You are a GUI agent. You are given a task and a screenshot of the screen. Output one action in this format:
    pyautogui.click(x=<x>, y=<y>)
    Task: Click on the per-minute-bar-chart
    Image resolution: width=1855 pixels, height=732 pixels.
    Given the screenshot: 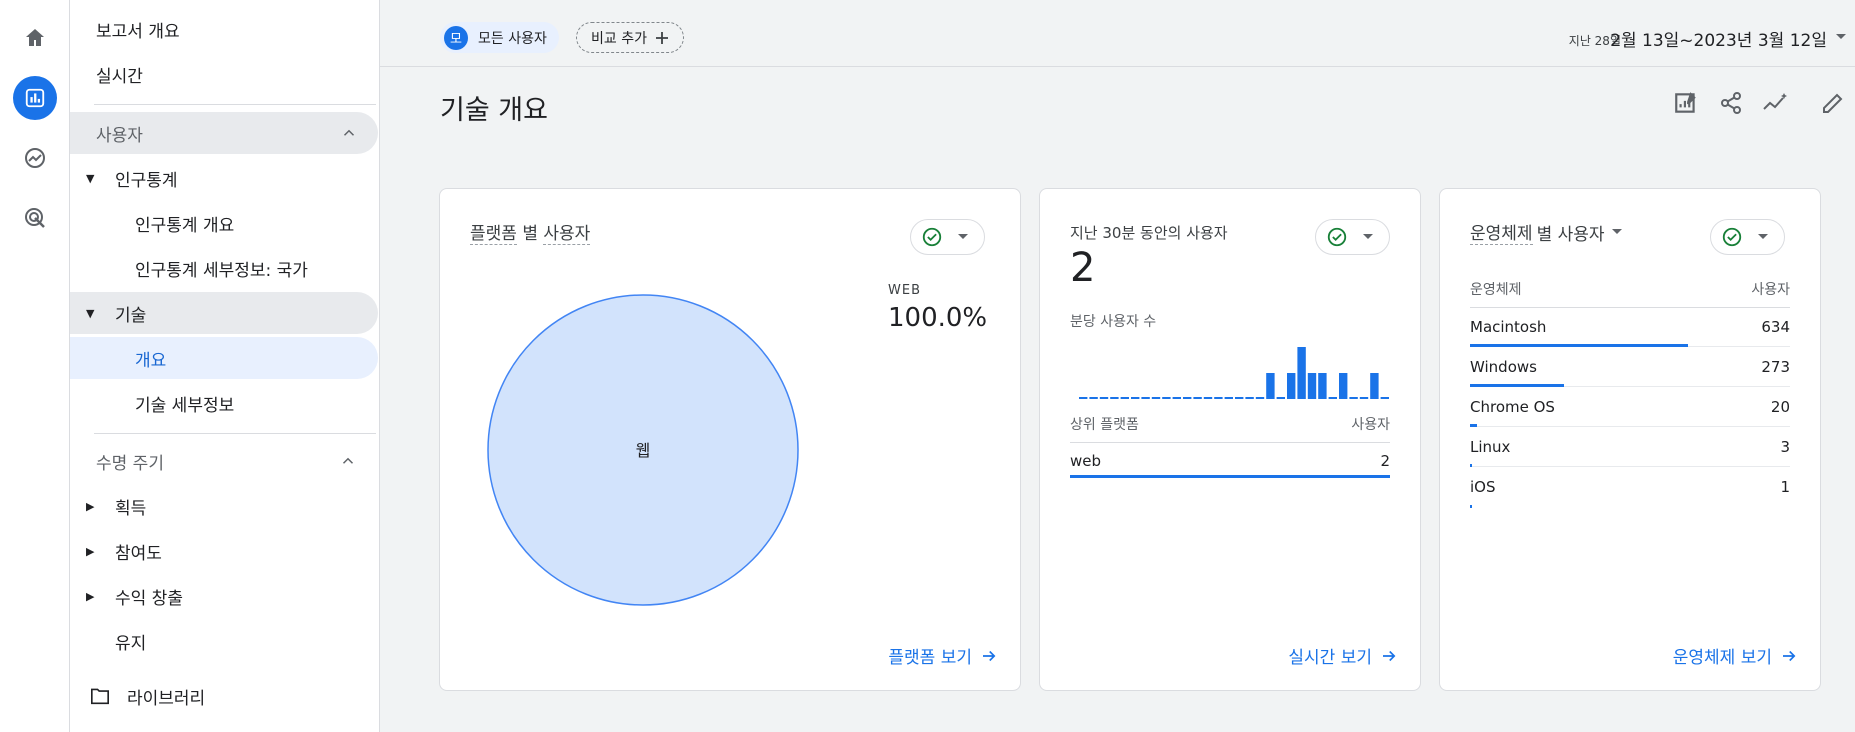 What is the action you would take?
    pyautogui.click(x=1234, y=373)
    